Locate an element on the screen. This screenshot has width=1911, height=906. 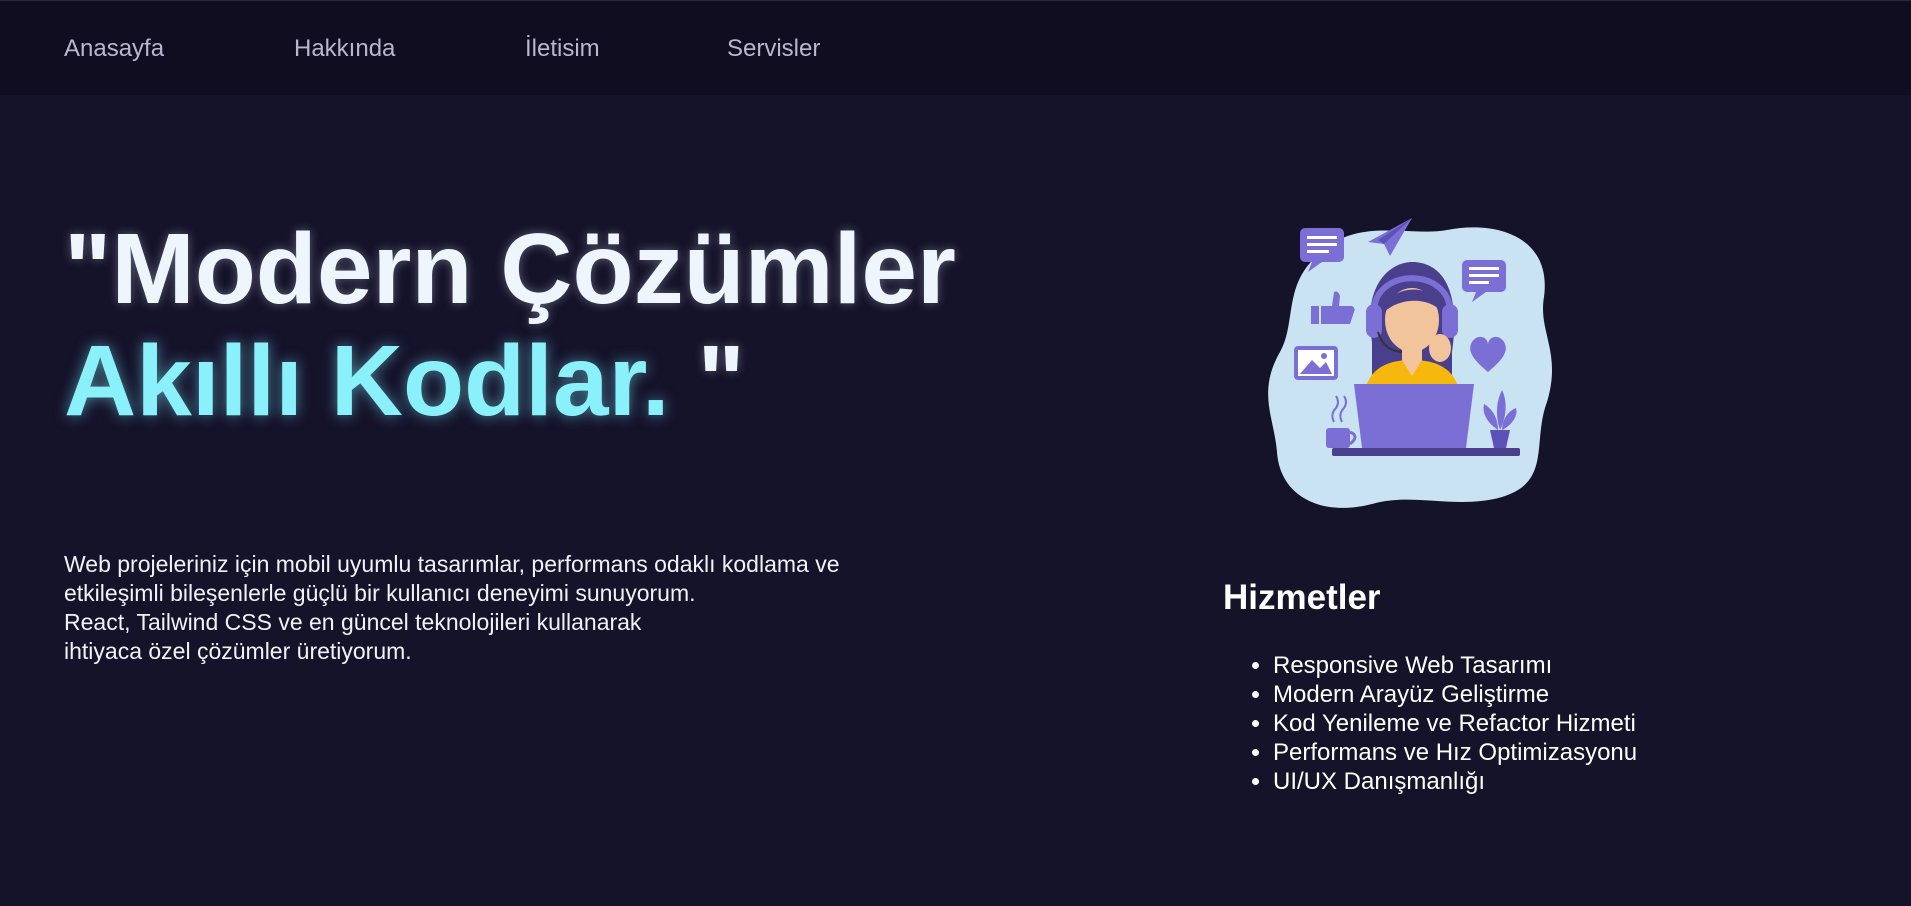
top-navbar: Anasayfa Hakkında İletisim Servisler is located at coordinates (955, 47).